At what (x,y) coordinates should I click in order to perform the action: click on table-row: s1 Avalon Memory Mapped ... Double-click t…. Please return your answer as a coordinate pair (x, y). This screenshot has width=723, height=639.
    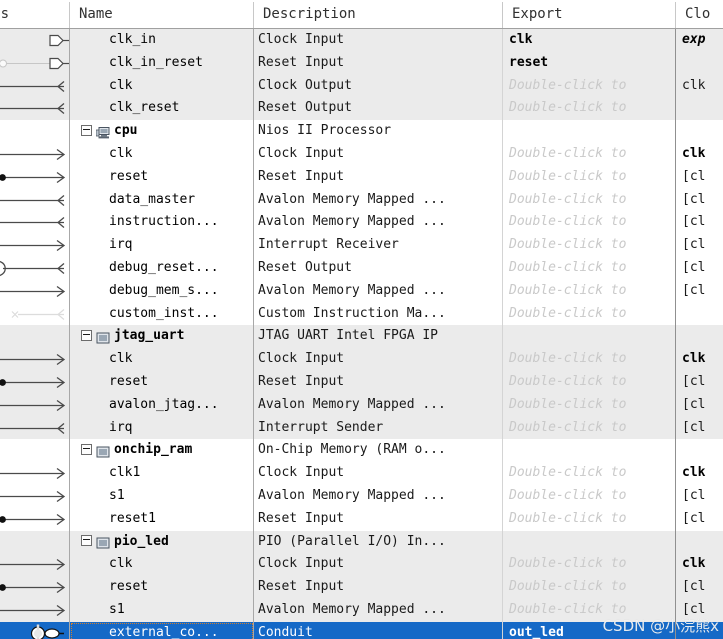
    Looking at the image, I should click on (361, 496).